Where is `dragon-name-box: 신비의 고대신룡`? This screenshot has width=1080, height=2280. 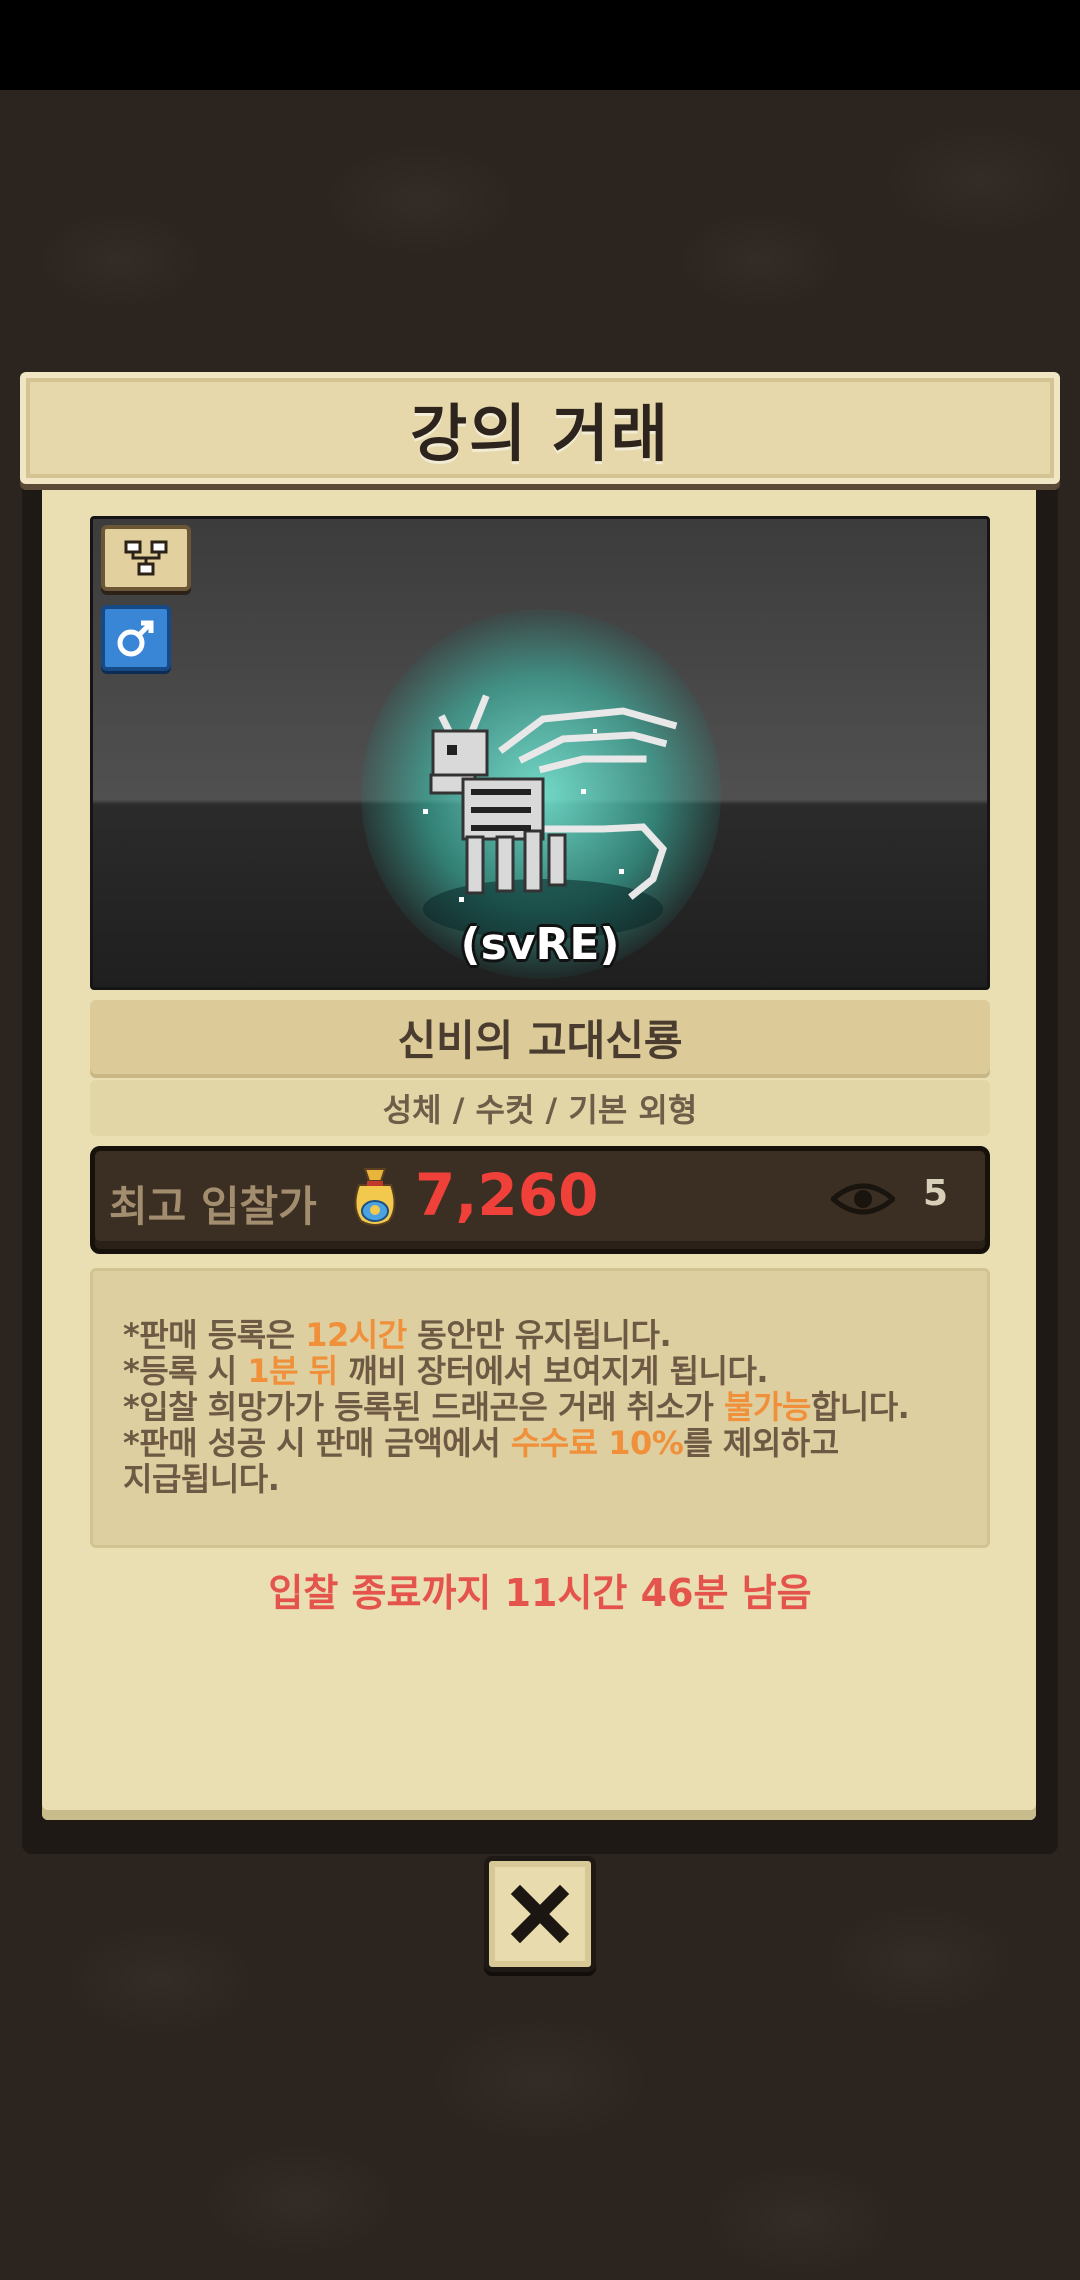
dragon-name-box: 신비의 고대신룡 is located at coordinates (540, 1037).